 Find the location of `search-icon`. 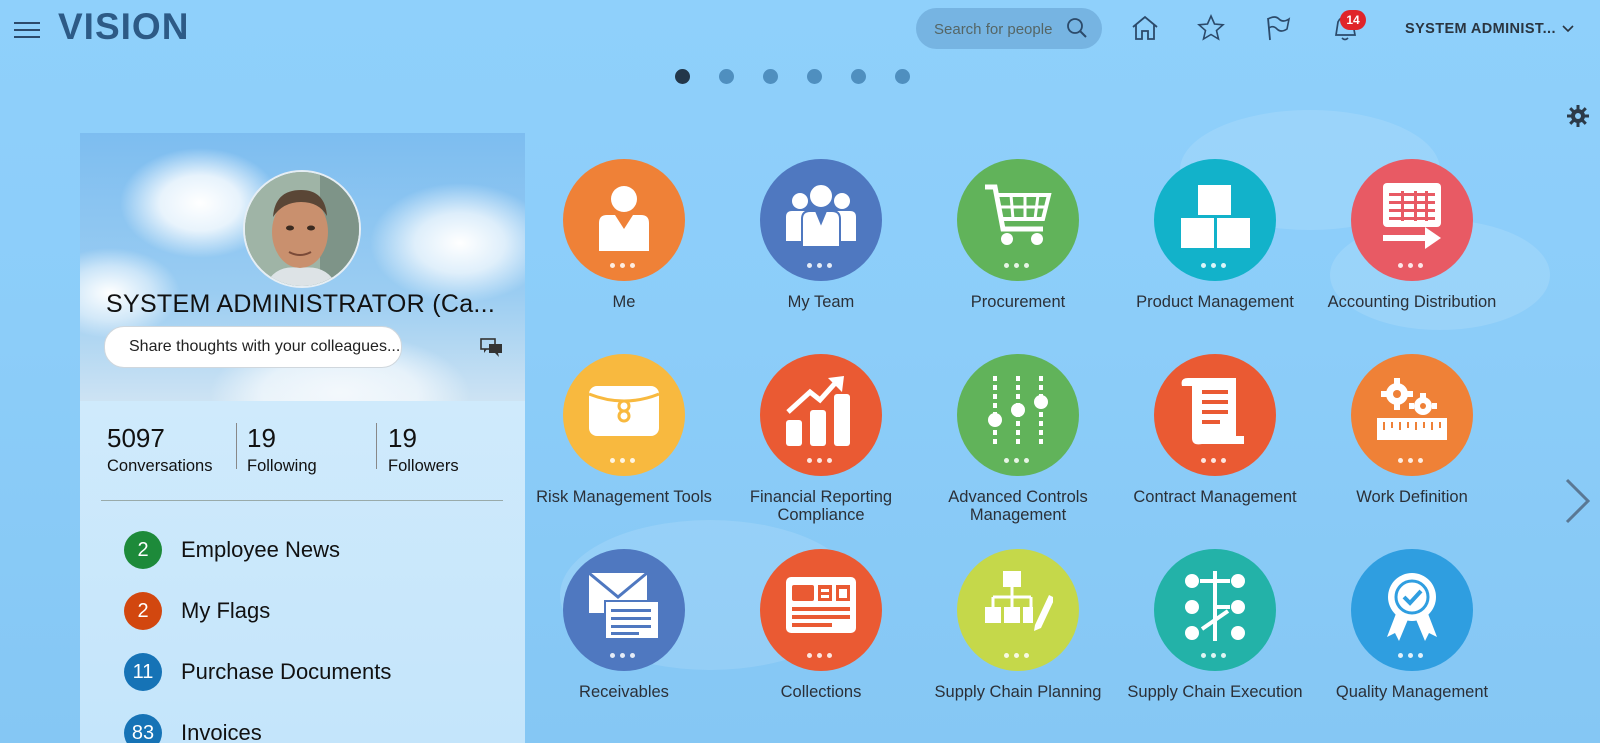

search-icon is located at coordinates (1077, 28).